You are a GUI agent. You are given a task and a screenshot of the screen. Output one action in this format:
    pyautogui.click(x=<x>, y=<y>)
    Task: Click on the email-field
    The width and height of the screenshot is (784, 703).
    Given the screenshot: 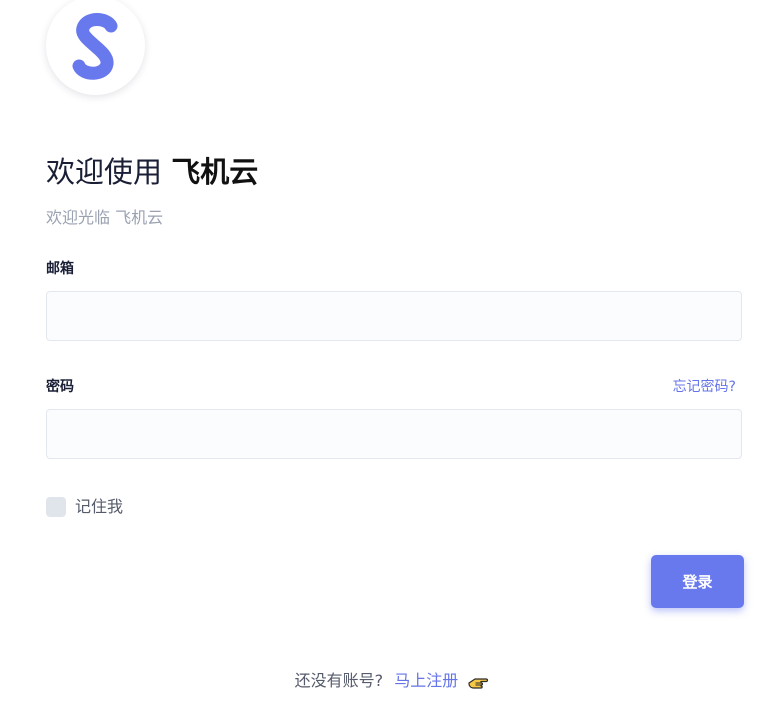 What is the action you would take?
    pyautogui.click(x=394, y=316)
    